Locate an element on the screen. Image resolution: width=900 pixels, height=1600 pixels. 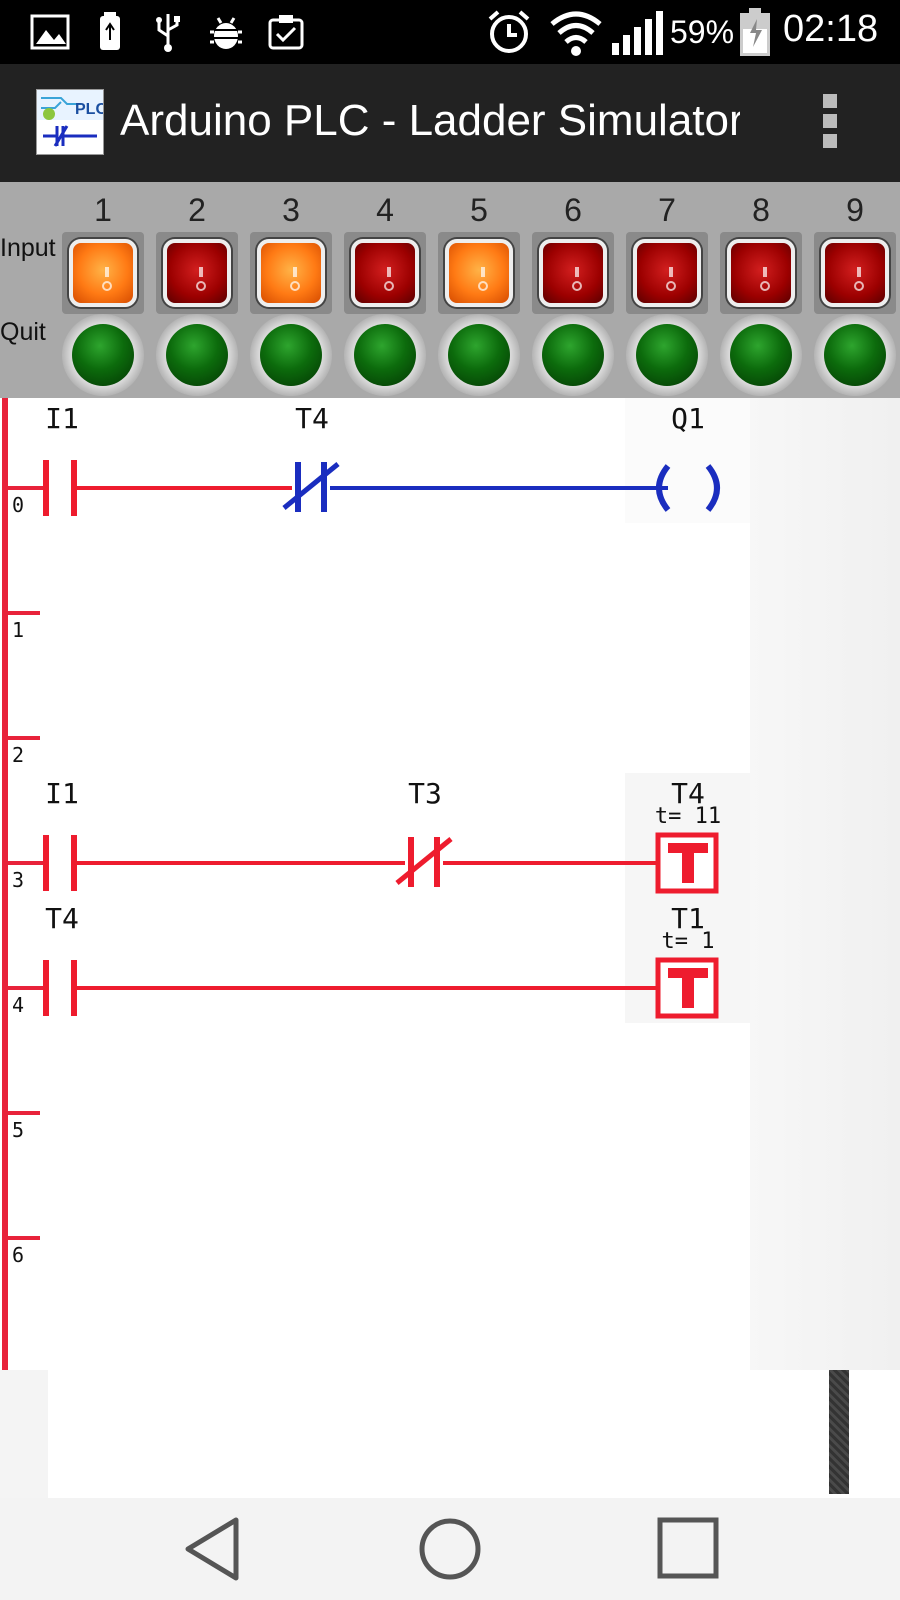
channel-number: 3 is located at coordinates (291, 210).